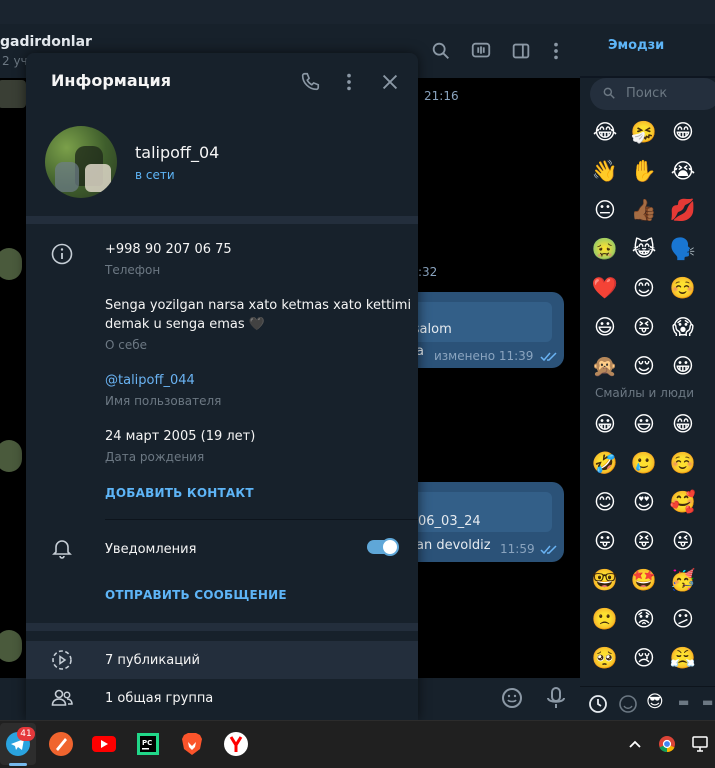  I want to click on emoji-item: 🥲, so click(644, 463).